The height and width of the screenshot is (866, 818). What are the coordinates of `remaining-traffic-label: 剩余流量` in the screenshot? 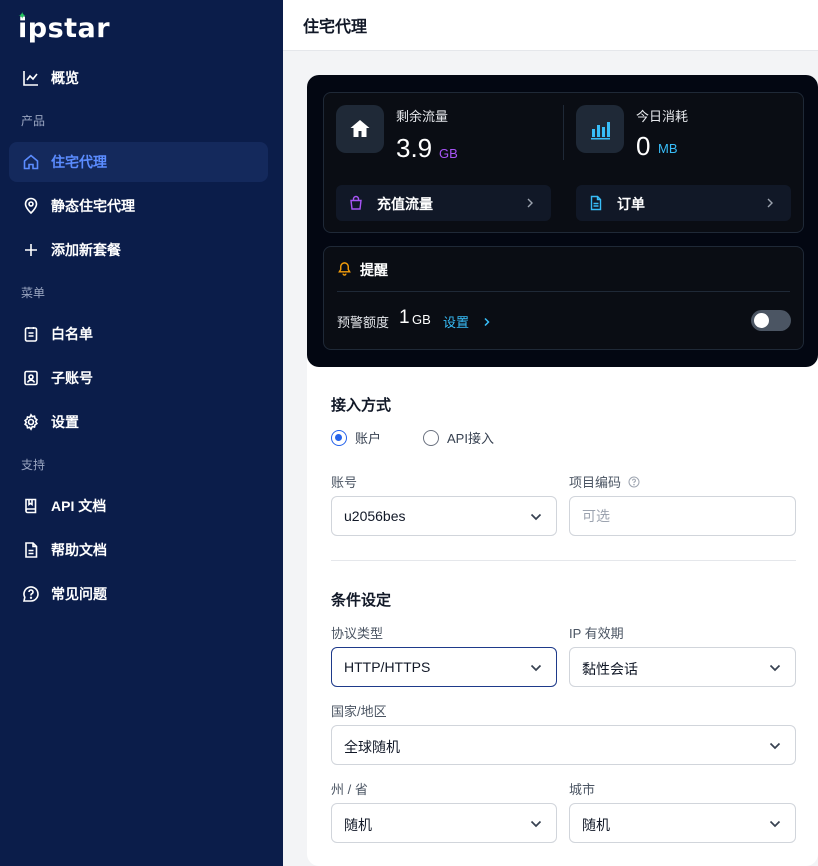 It's located at (422, 116).